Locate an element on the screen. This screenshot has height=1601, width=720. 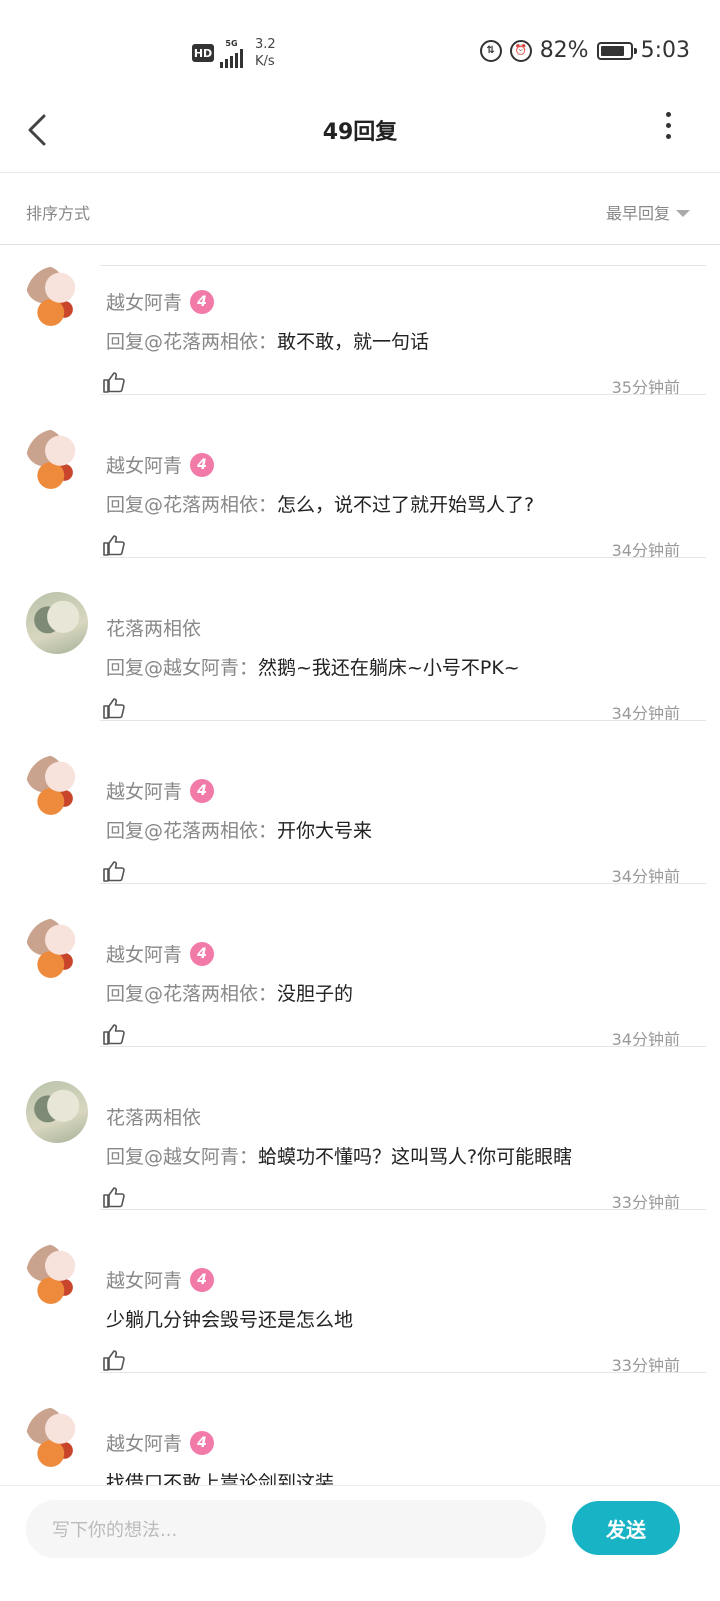
status-right: ⇅ ⏰ 82% 5:03 is located at coordinates (584, 50).